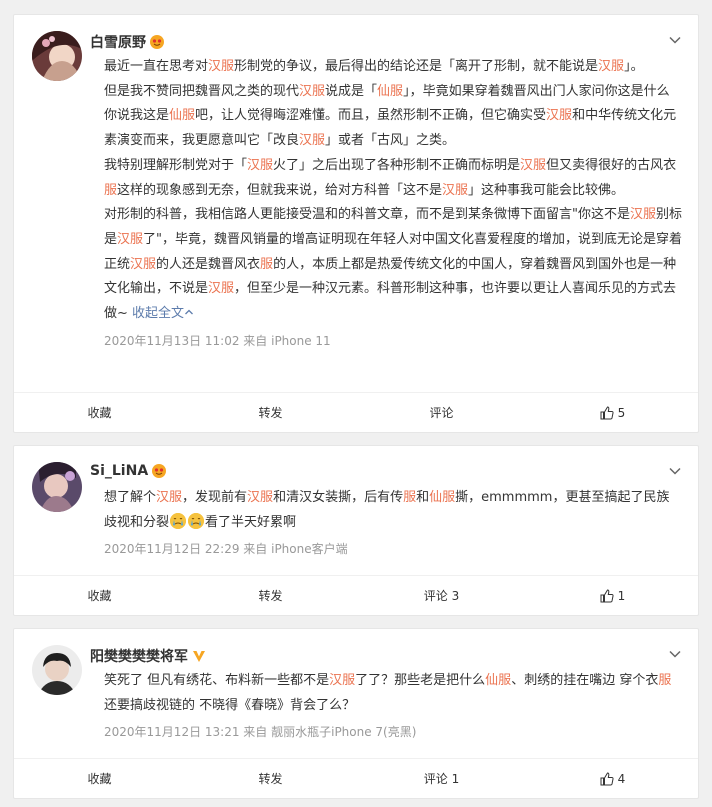 The image size is (712, 807). I want to click on like-button: 1, so click(612, 595).